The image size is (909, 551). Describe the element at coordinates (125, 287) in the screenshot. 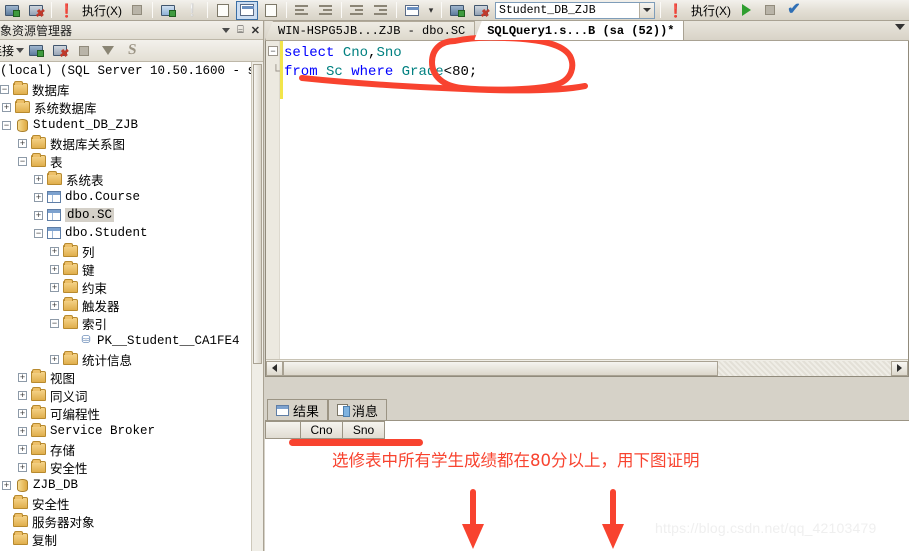

I see `tree-node: + 约束` at that location.